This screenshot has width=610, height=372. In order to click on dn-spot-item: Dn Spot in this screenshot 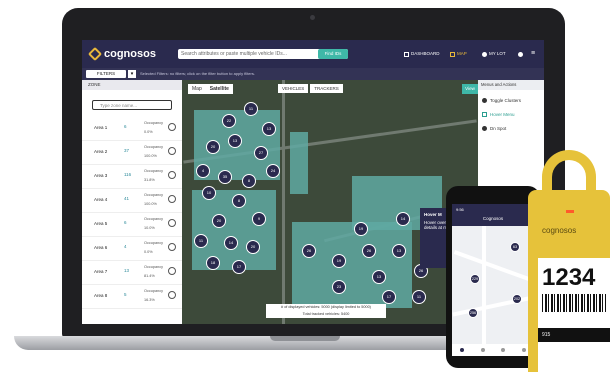, I will do `click(494, 128)`.